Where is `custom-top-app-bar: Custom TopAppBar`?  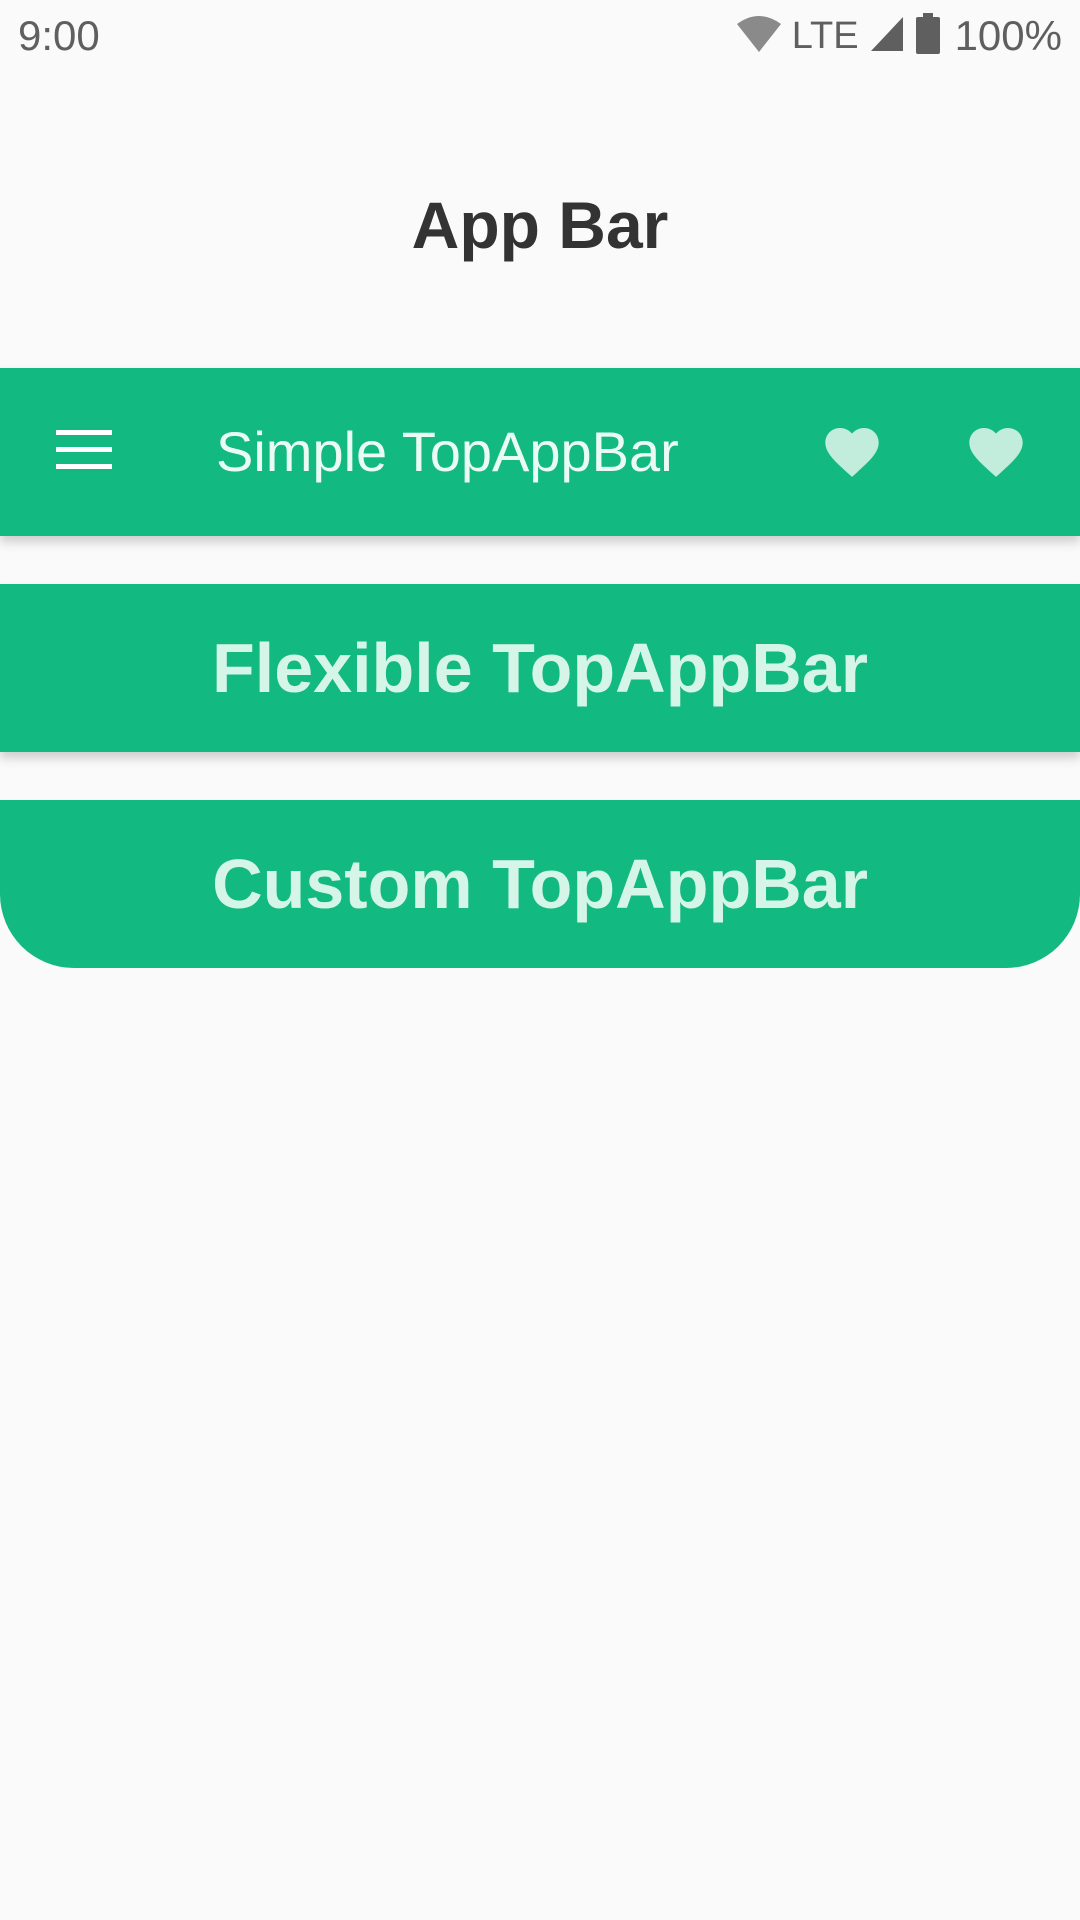 custom-top-app-bar: Custom TopAppBar is located at coordinates (540, 884).